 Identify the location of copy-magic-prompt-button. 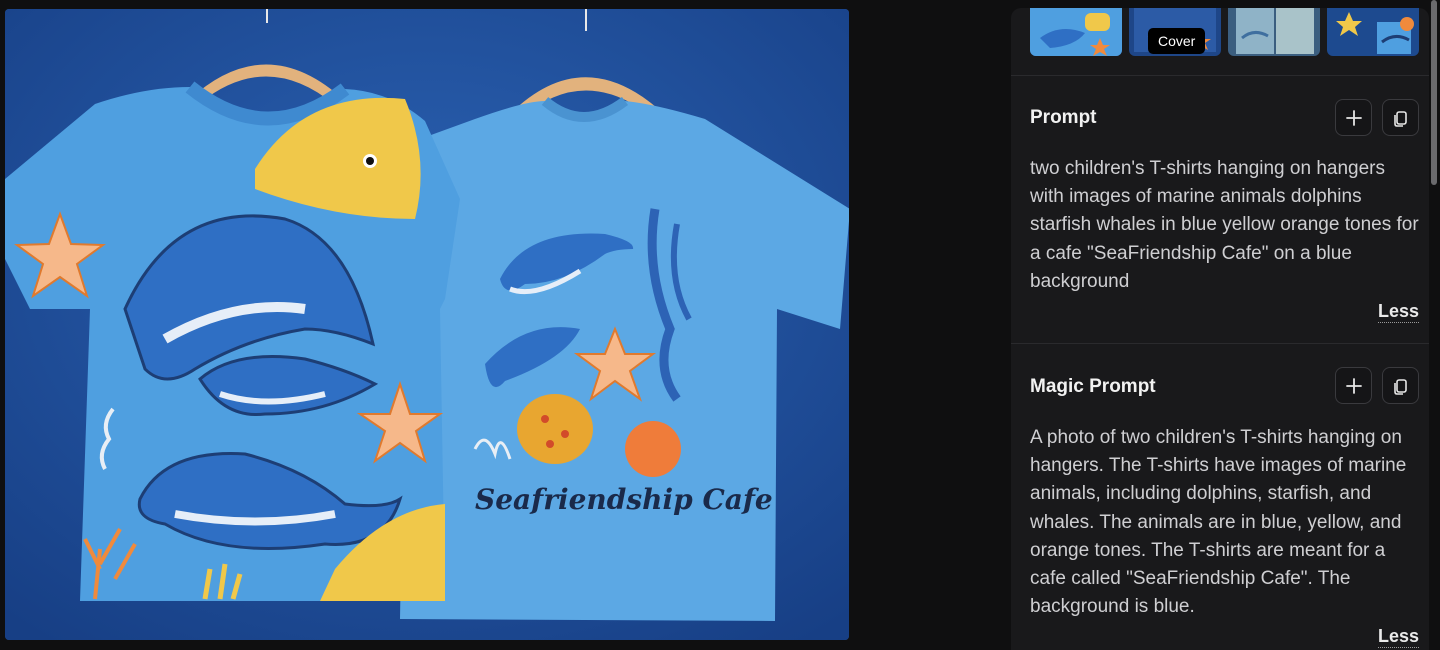
(1400, 385).